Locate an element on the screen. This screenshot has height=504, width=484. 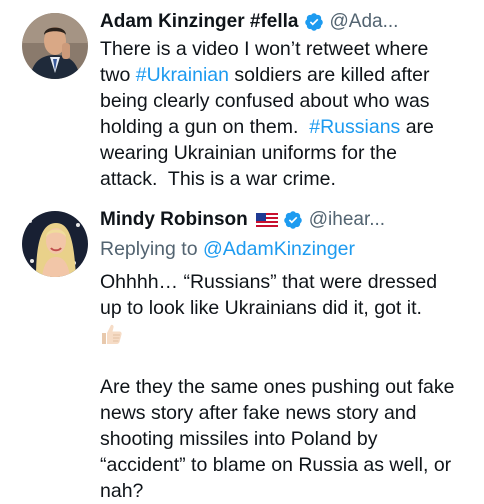
text-line: shooting missiles into Poland by is located at coordinates (239, 439).